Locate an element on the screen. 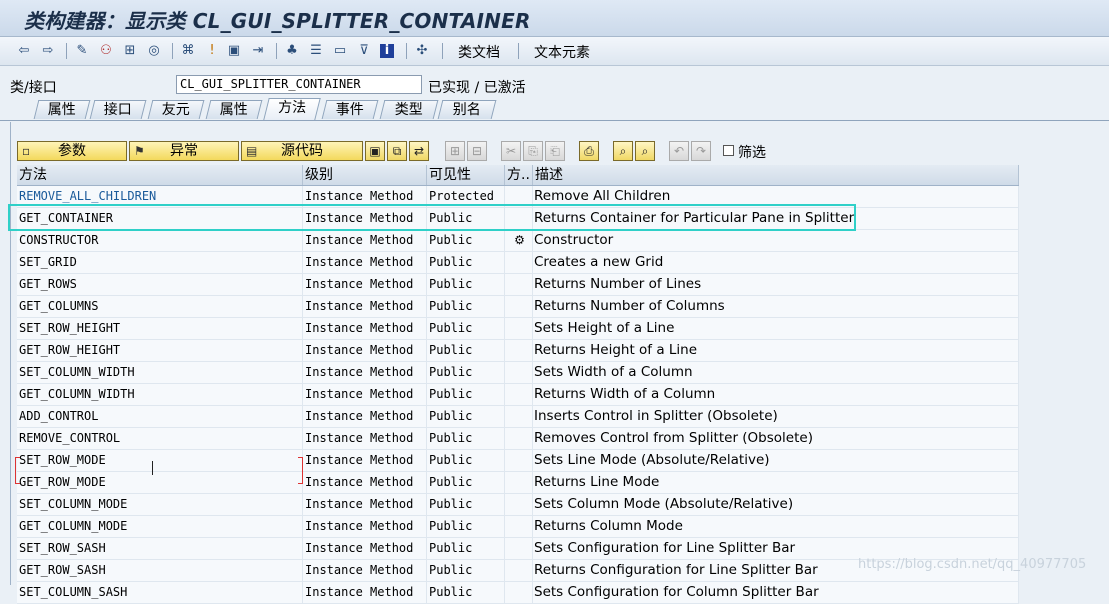 Image resolution: width=1109 pixels, height=604 pixels. method-name-cell: SET_COLUMN_MODE is located at coordinates (160, 504).